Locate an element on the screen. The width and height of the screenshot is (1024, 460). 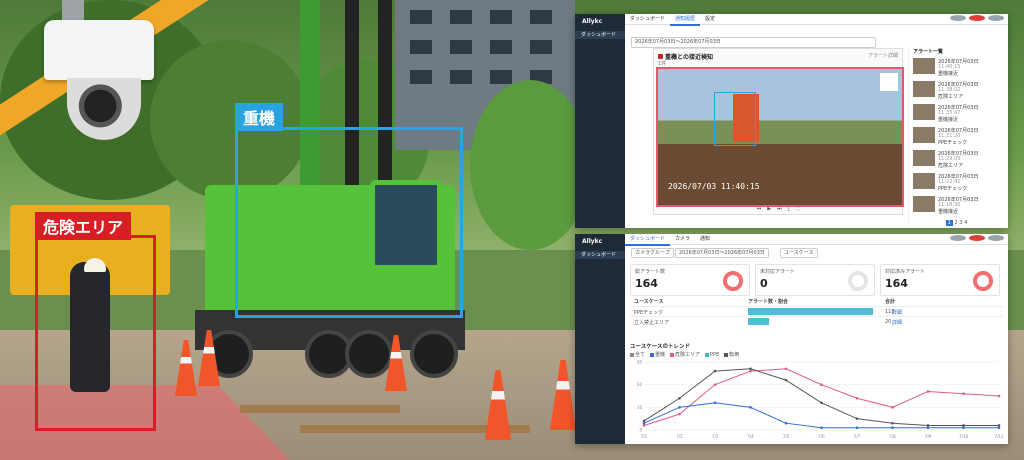
tab-settings: 設定 is located at coordinates (710, 19).